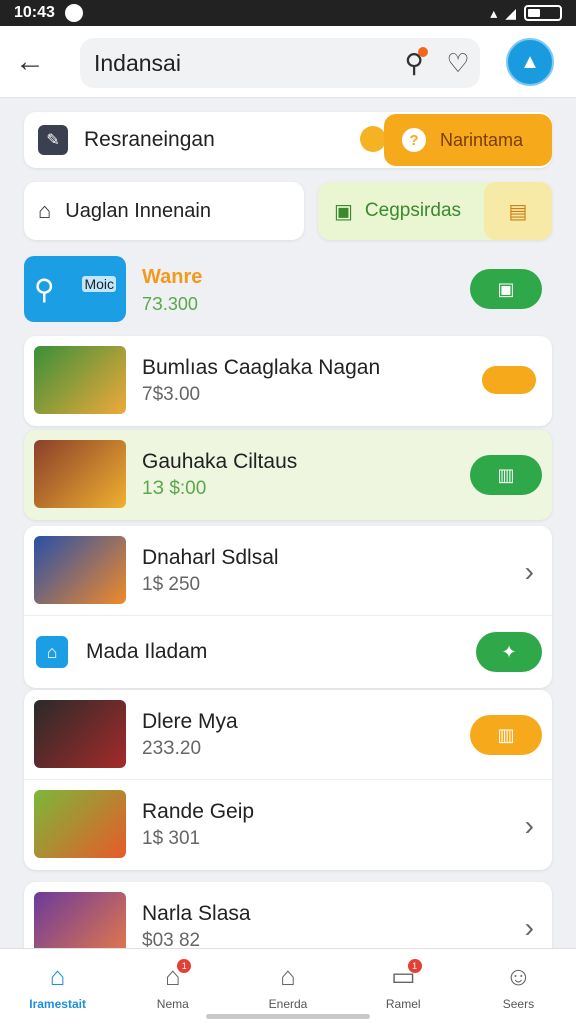  What do you see at coordinates (171, 584) in the screenshot?
I see `item-price: 1$ 250` at bounding box center [171, 584].